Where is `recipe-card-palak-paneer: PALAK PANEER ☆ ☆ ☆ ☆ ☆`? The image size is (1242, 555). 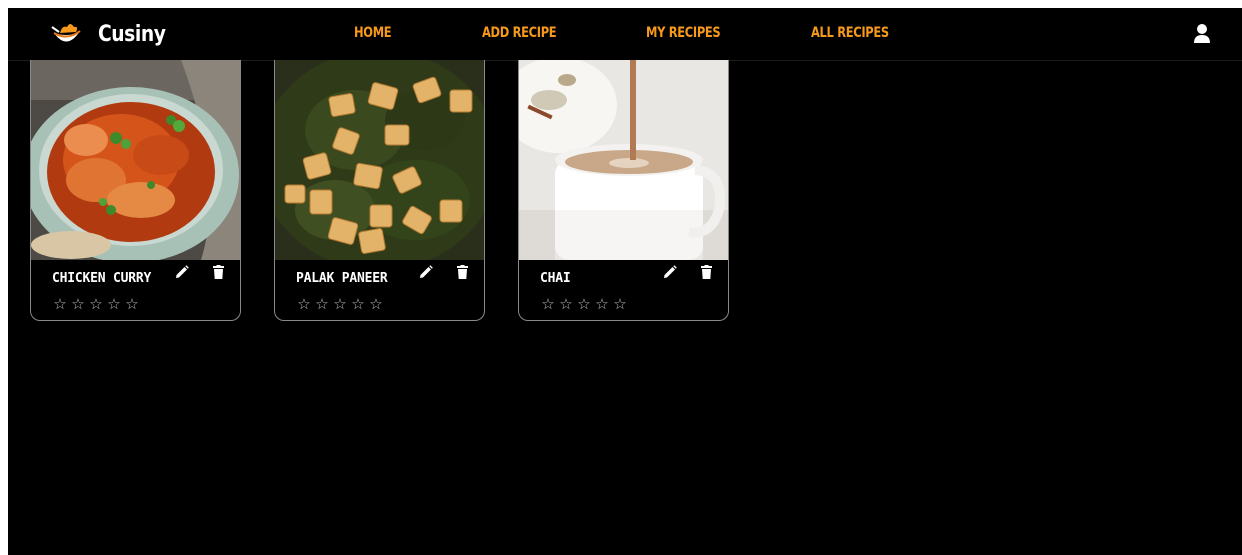
recipe-card-palak-paneer: PALAK PANEER ☆ ☆ ☆ ☆ ☆ is located at coordinates (379, 190).